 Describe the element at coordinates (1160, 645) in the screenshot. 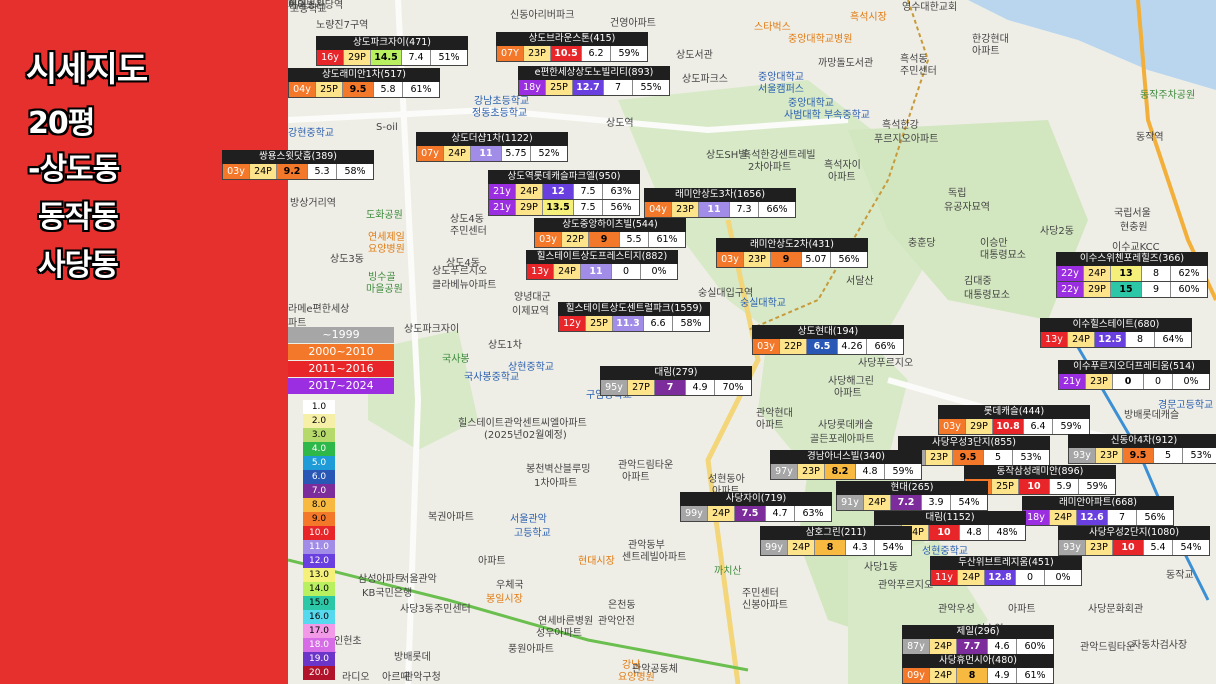

I see `map-label: 자동차검사장` at that location.